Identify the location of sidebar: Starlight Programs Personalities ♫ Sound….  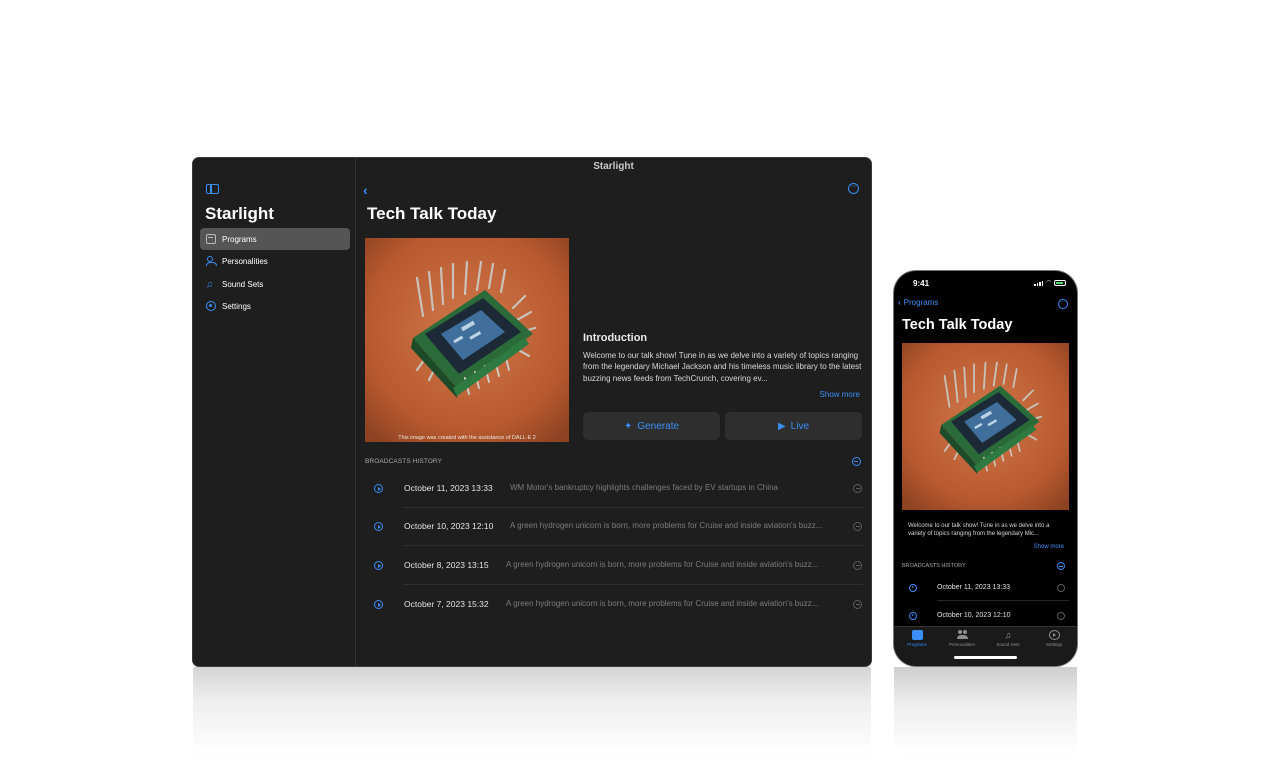
(274, 412).